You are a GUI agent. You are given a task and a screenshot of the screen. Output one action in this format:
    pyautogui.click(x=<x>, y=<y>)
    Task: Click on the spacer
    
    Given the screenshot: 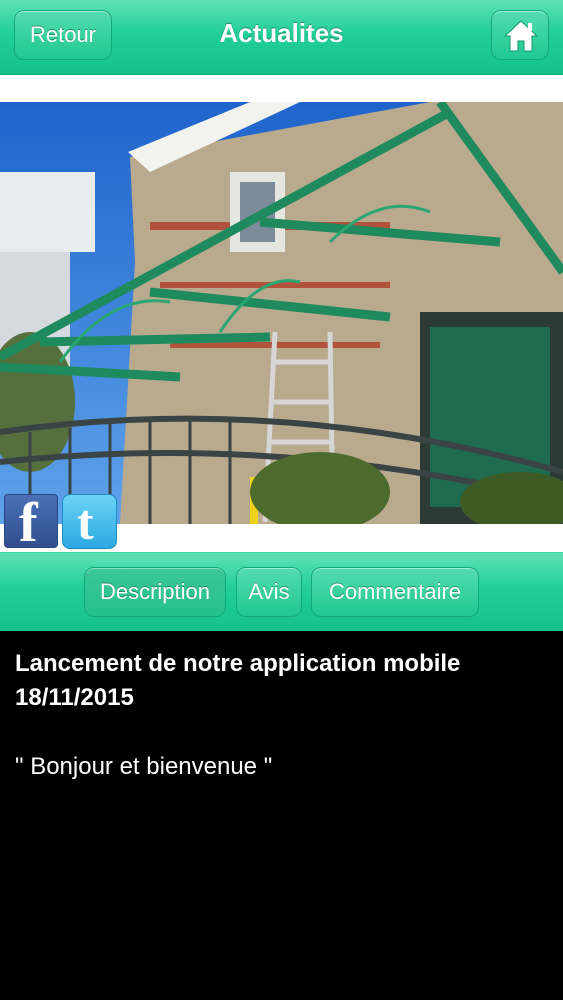 What is the action you would take?
    pyautogui.click(x=281, y=88)
    